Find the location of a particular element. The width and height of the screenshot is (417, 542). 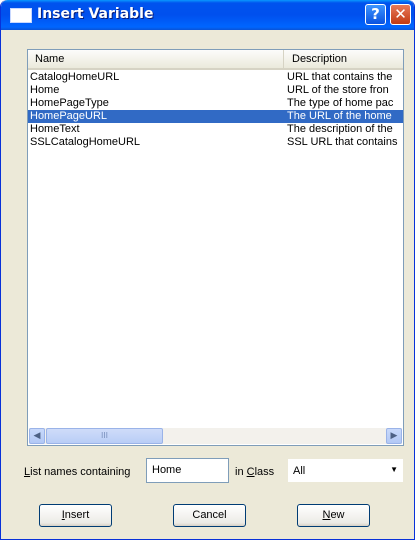

class-label-rest: lass is located at coordinates (264, 472).